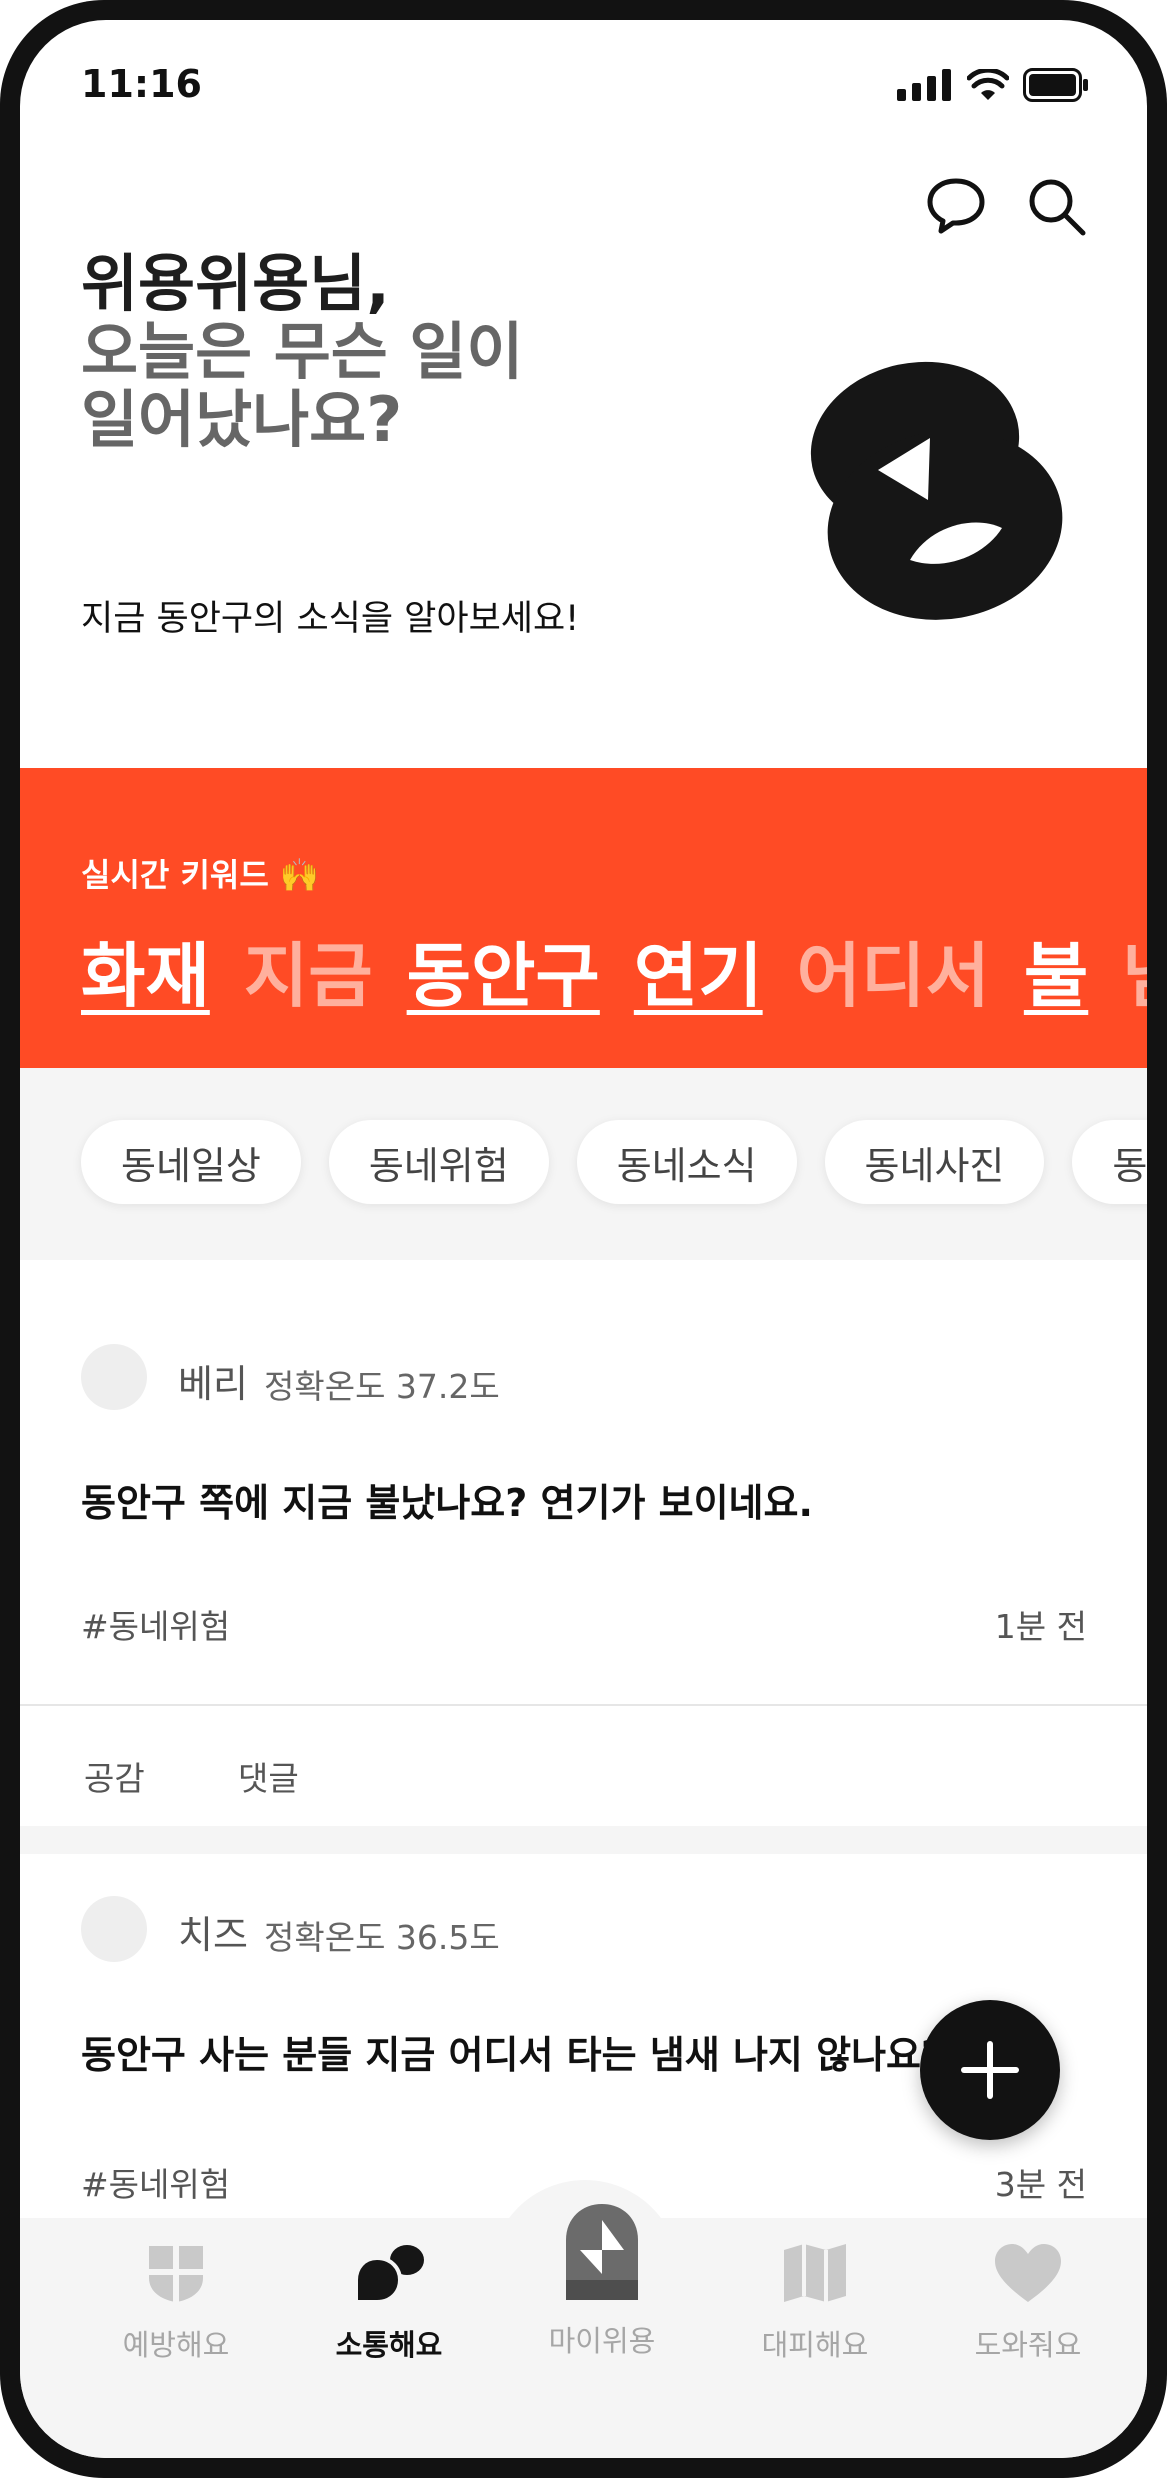 Image resolution: width=1167 pixels, height=2478 pixels. I want to click on tab-communicate: 소통해요, so click(389, 2303).